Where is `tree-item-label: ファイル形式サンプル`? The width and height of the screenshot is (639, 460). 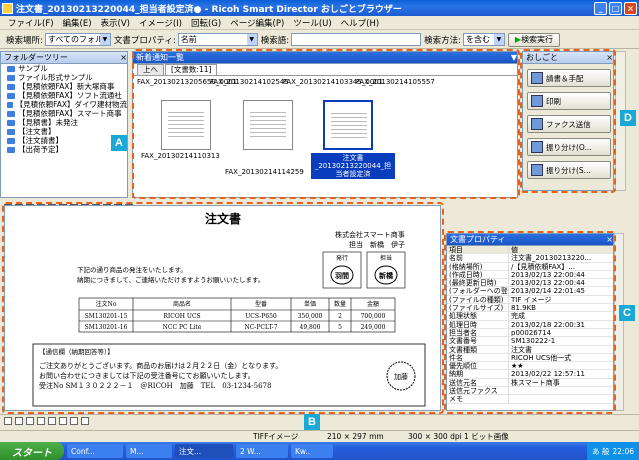 tree-item-label: ファイル形式サンプル is located at coordinates (55, 77).